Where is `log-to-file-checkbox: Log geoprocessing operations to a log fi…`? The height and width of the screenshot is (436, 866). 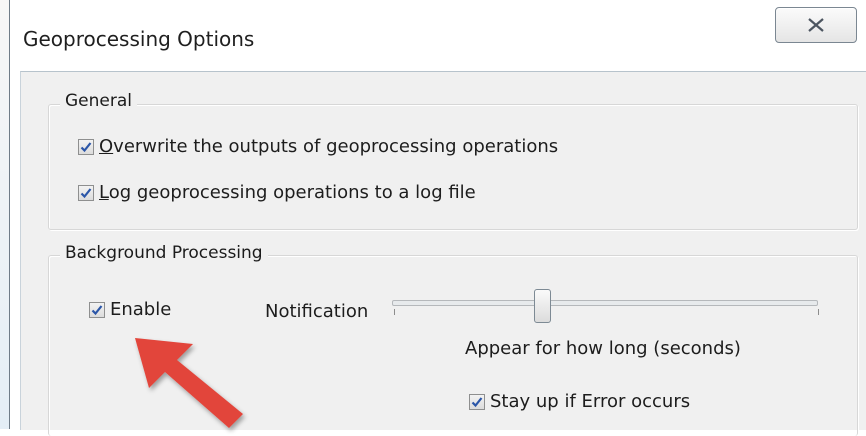
log-to-file-checkbox: Log geoprocessing operations to a log fi… is located at coordinates (277, 192).